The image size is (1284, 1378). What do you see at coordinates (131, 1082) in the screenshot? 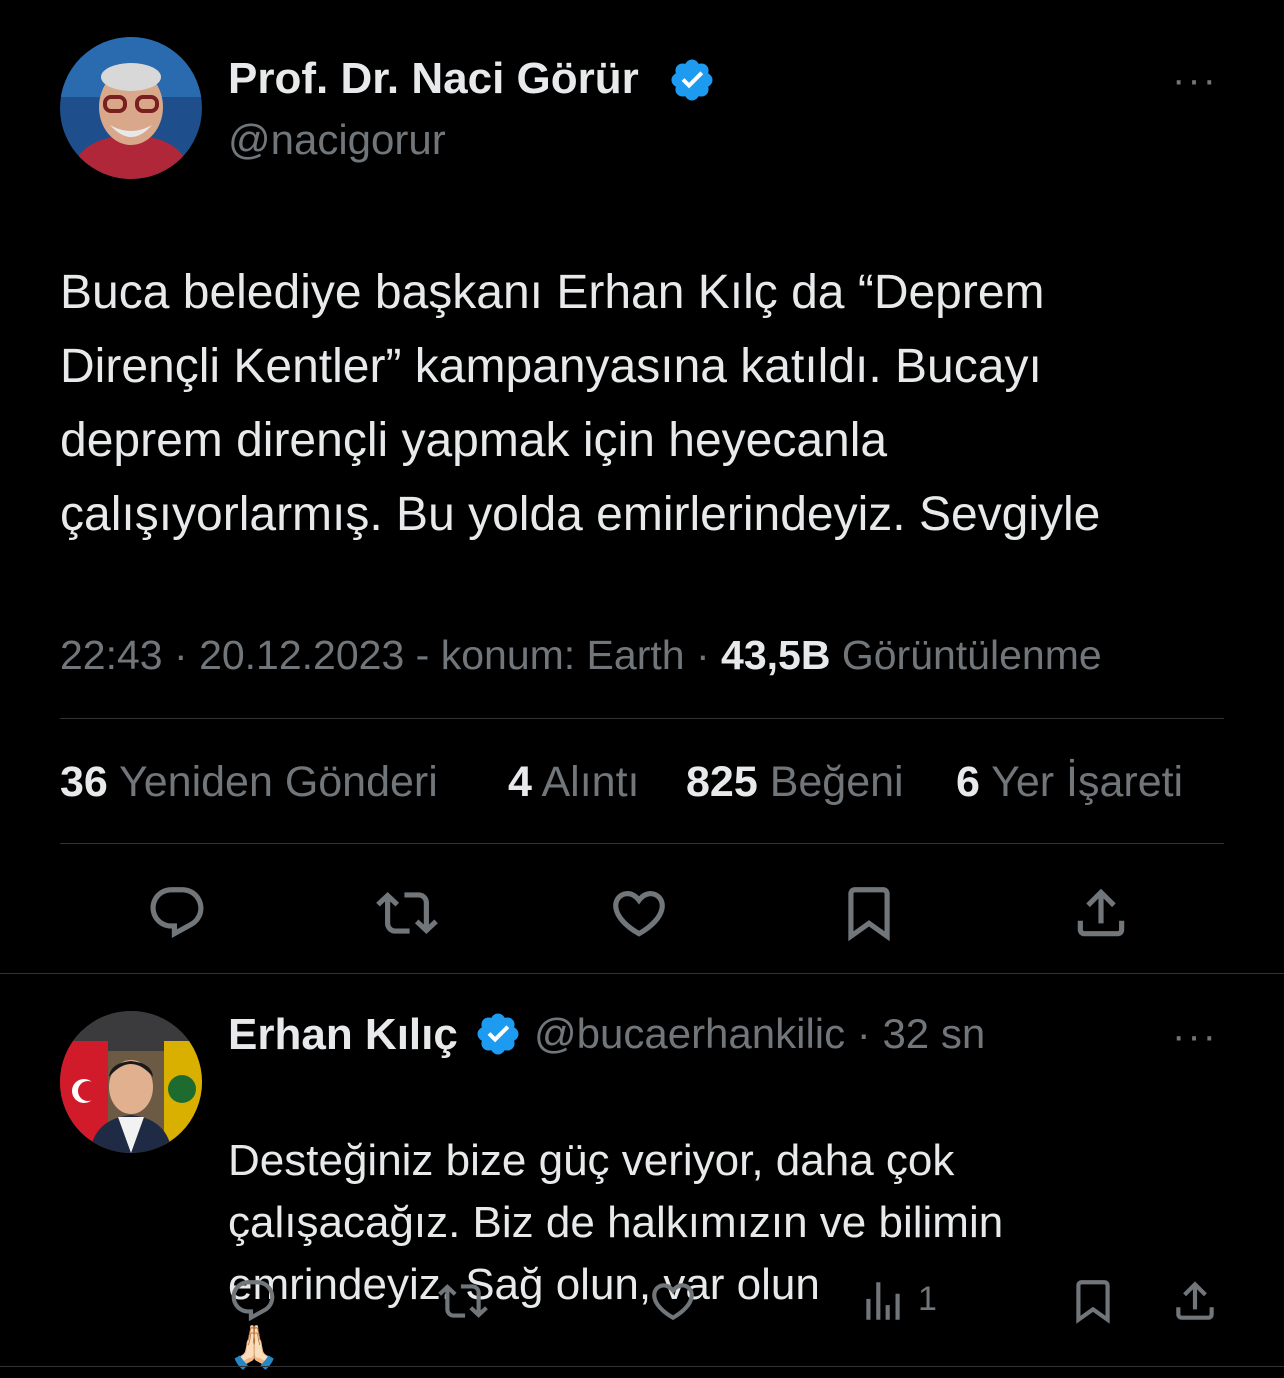
I see `reply-author-avatar` at bounding box center [131, 1082].